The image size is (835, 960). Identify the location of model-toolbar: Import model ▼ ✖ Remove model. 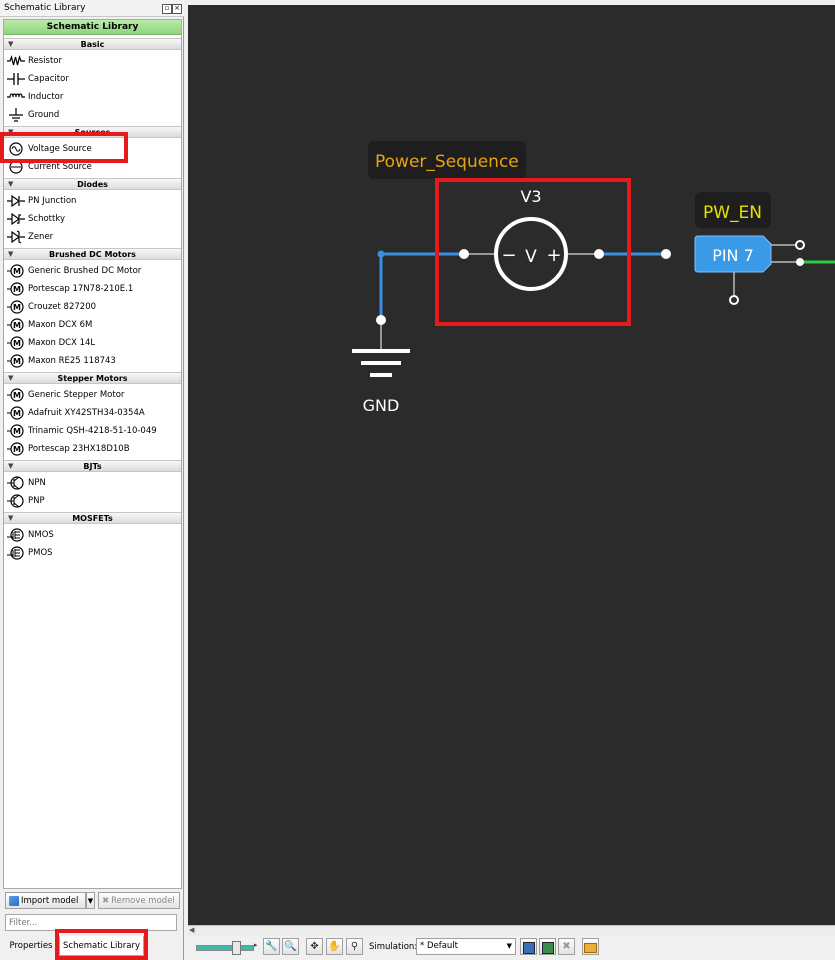
(92, 901).